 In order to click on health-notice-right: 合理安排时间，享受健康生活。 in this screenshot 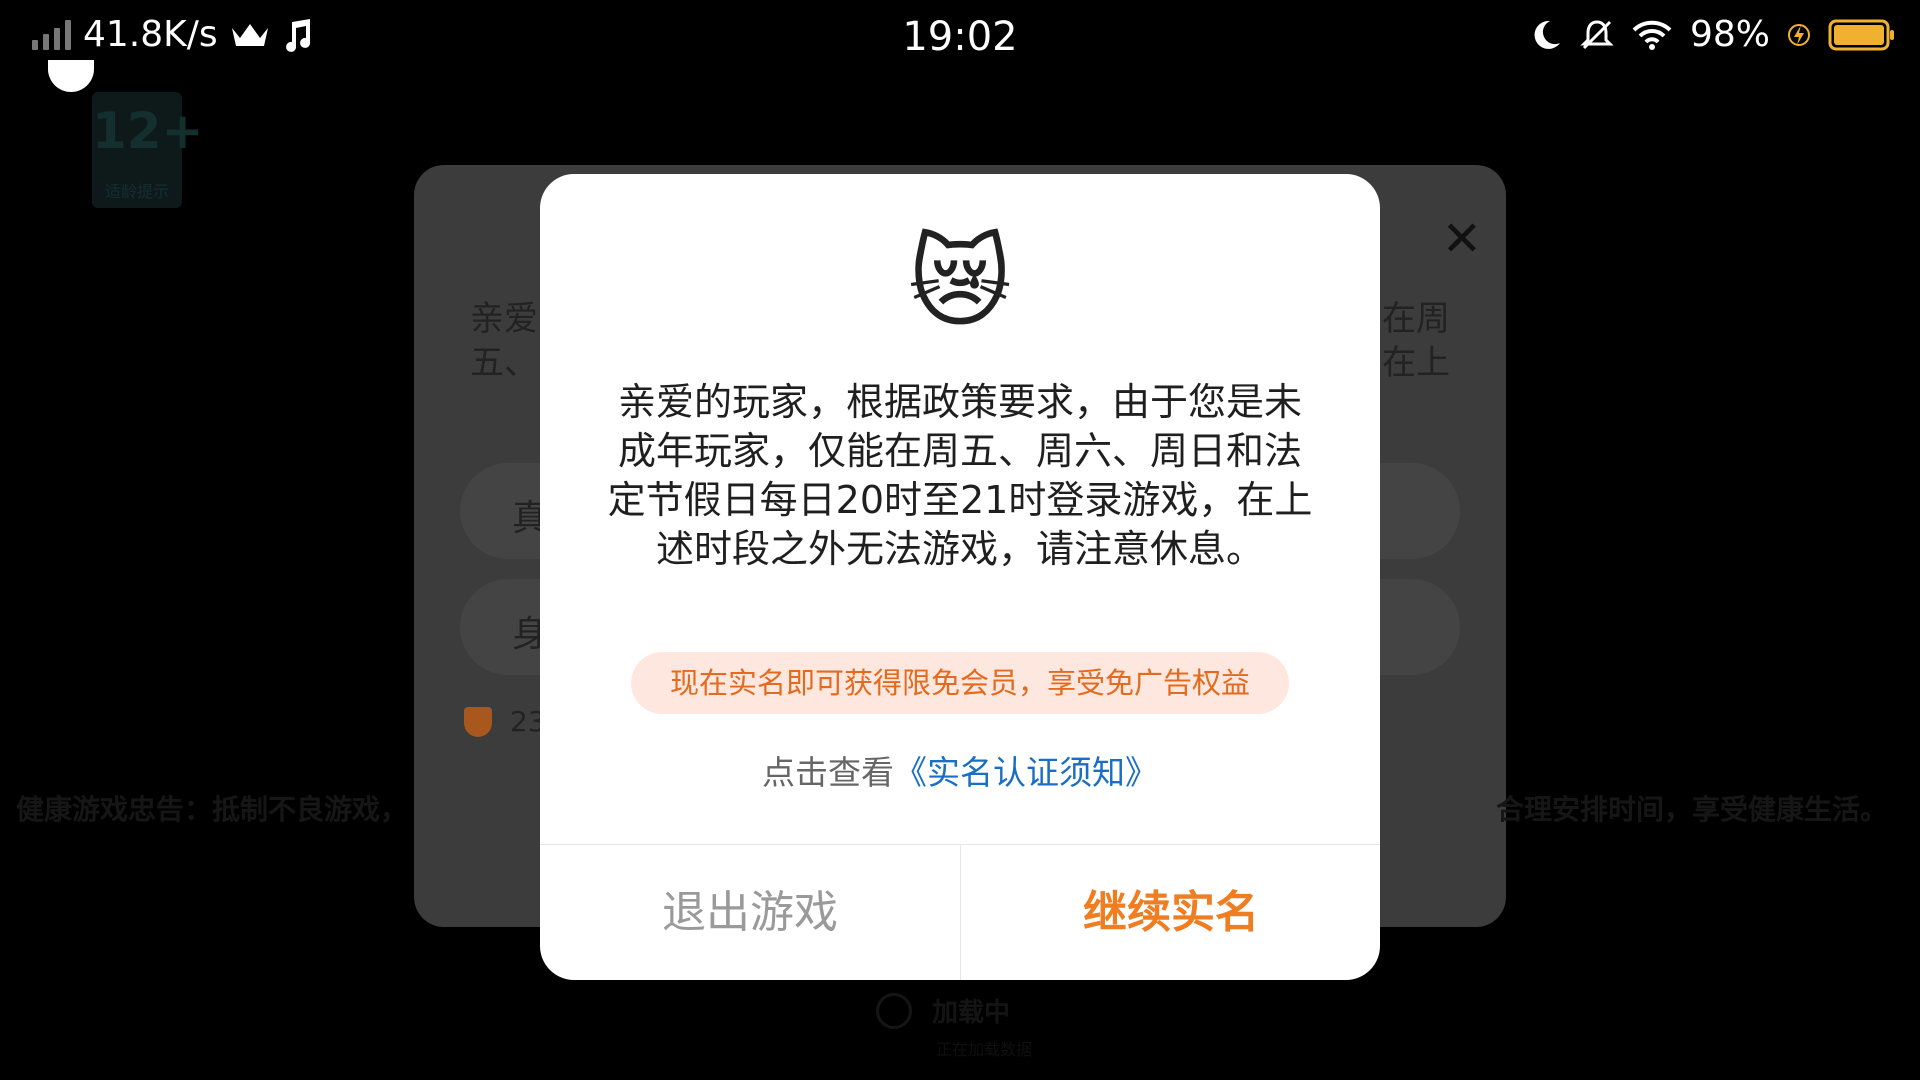, I will do `click(1692, 809)`.